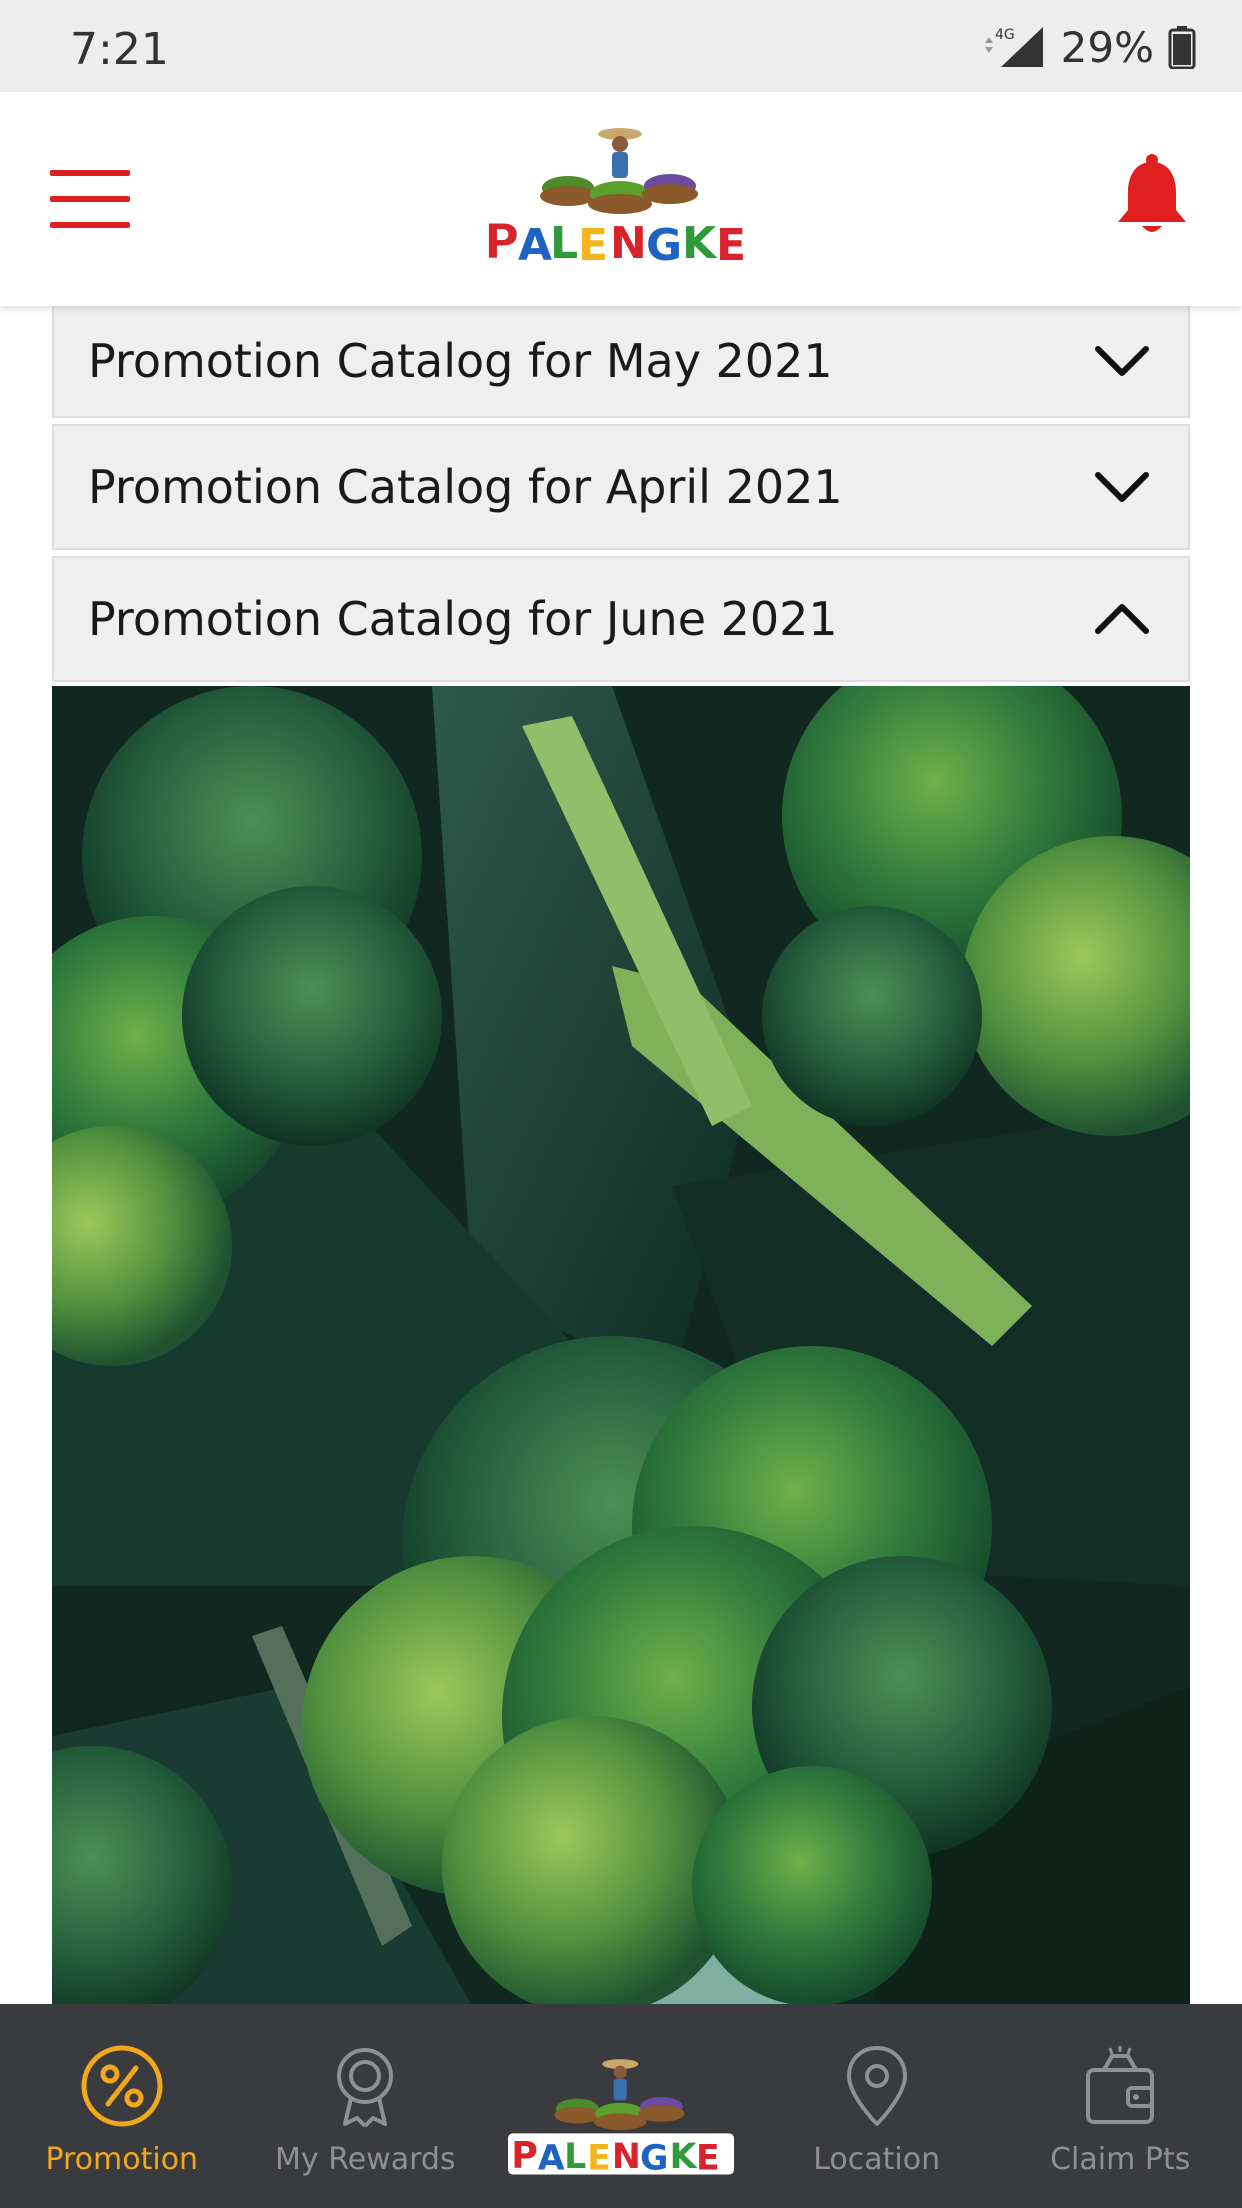 This screenshot has width=1242, height=2208. Describe the element at coordinates (119, 49) in the screenshot. I see `status-time: 7:21` at that location.